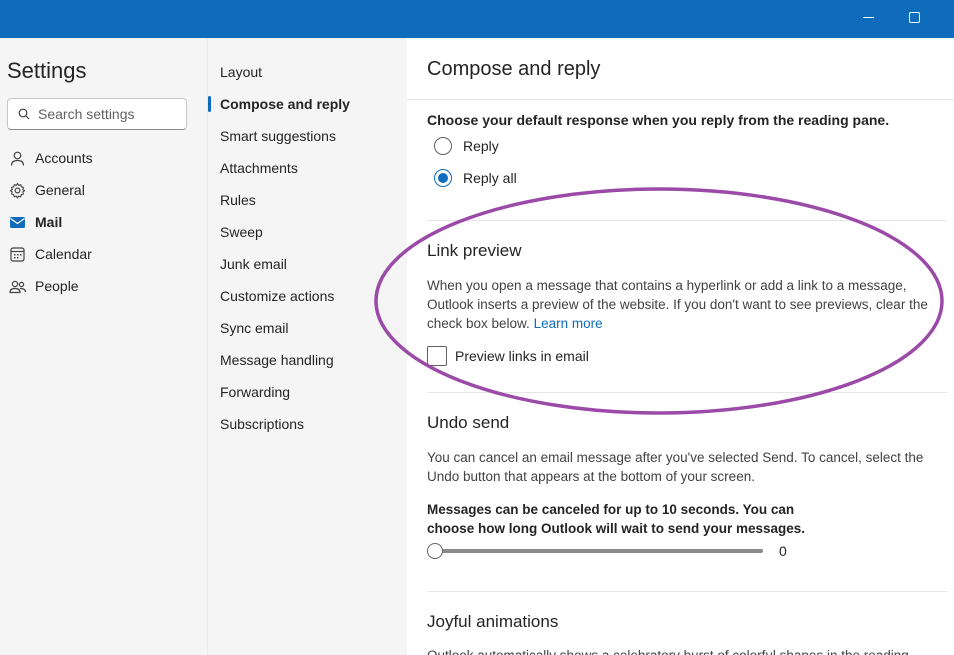  What do you see at coordinates (437, 356) in the screenshot?
I see `preview-links-checkbox` at bounding box center [437, 356].